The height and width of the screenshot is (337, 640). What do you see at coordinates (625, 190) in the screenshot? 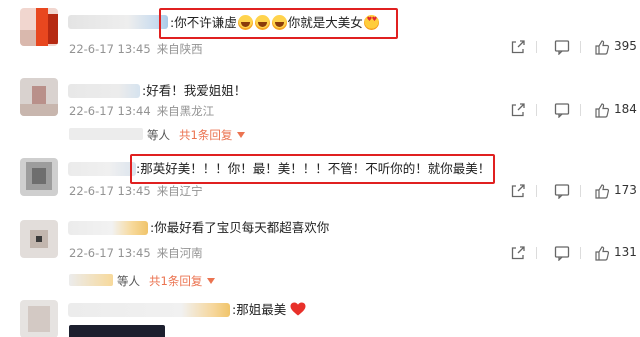
I see `like-count: 173` at bounding box center [625, 190].